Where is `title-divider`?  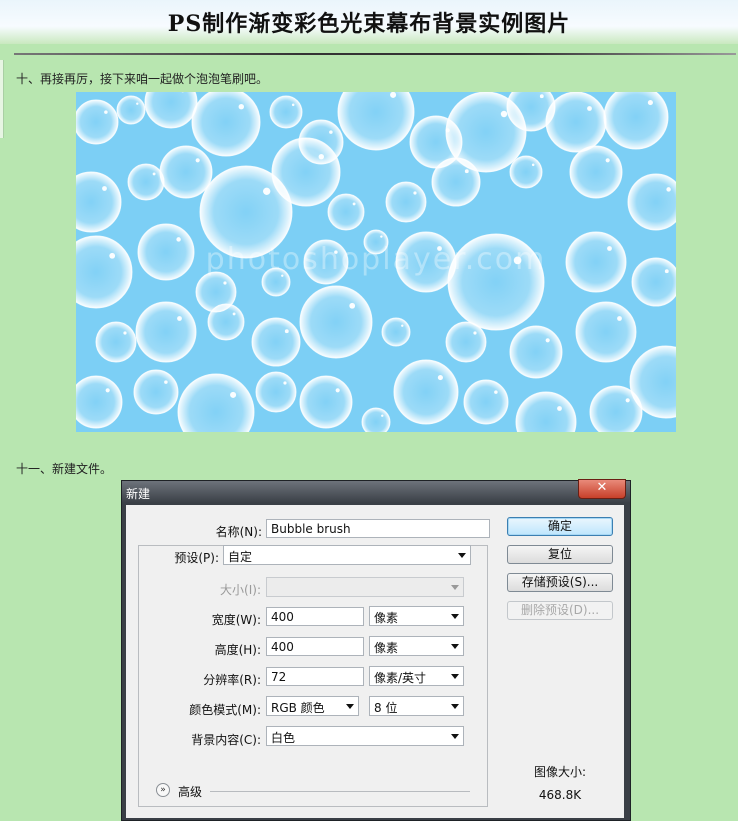
title-divider is located at coordinates (375, 54).